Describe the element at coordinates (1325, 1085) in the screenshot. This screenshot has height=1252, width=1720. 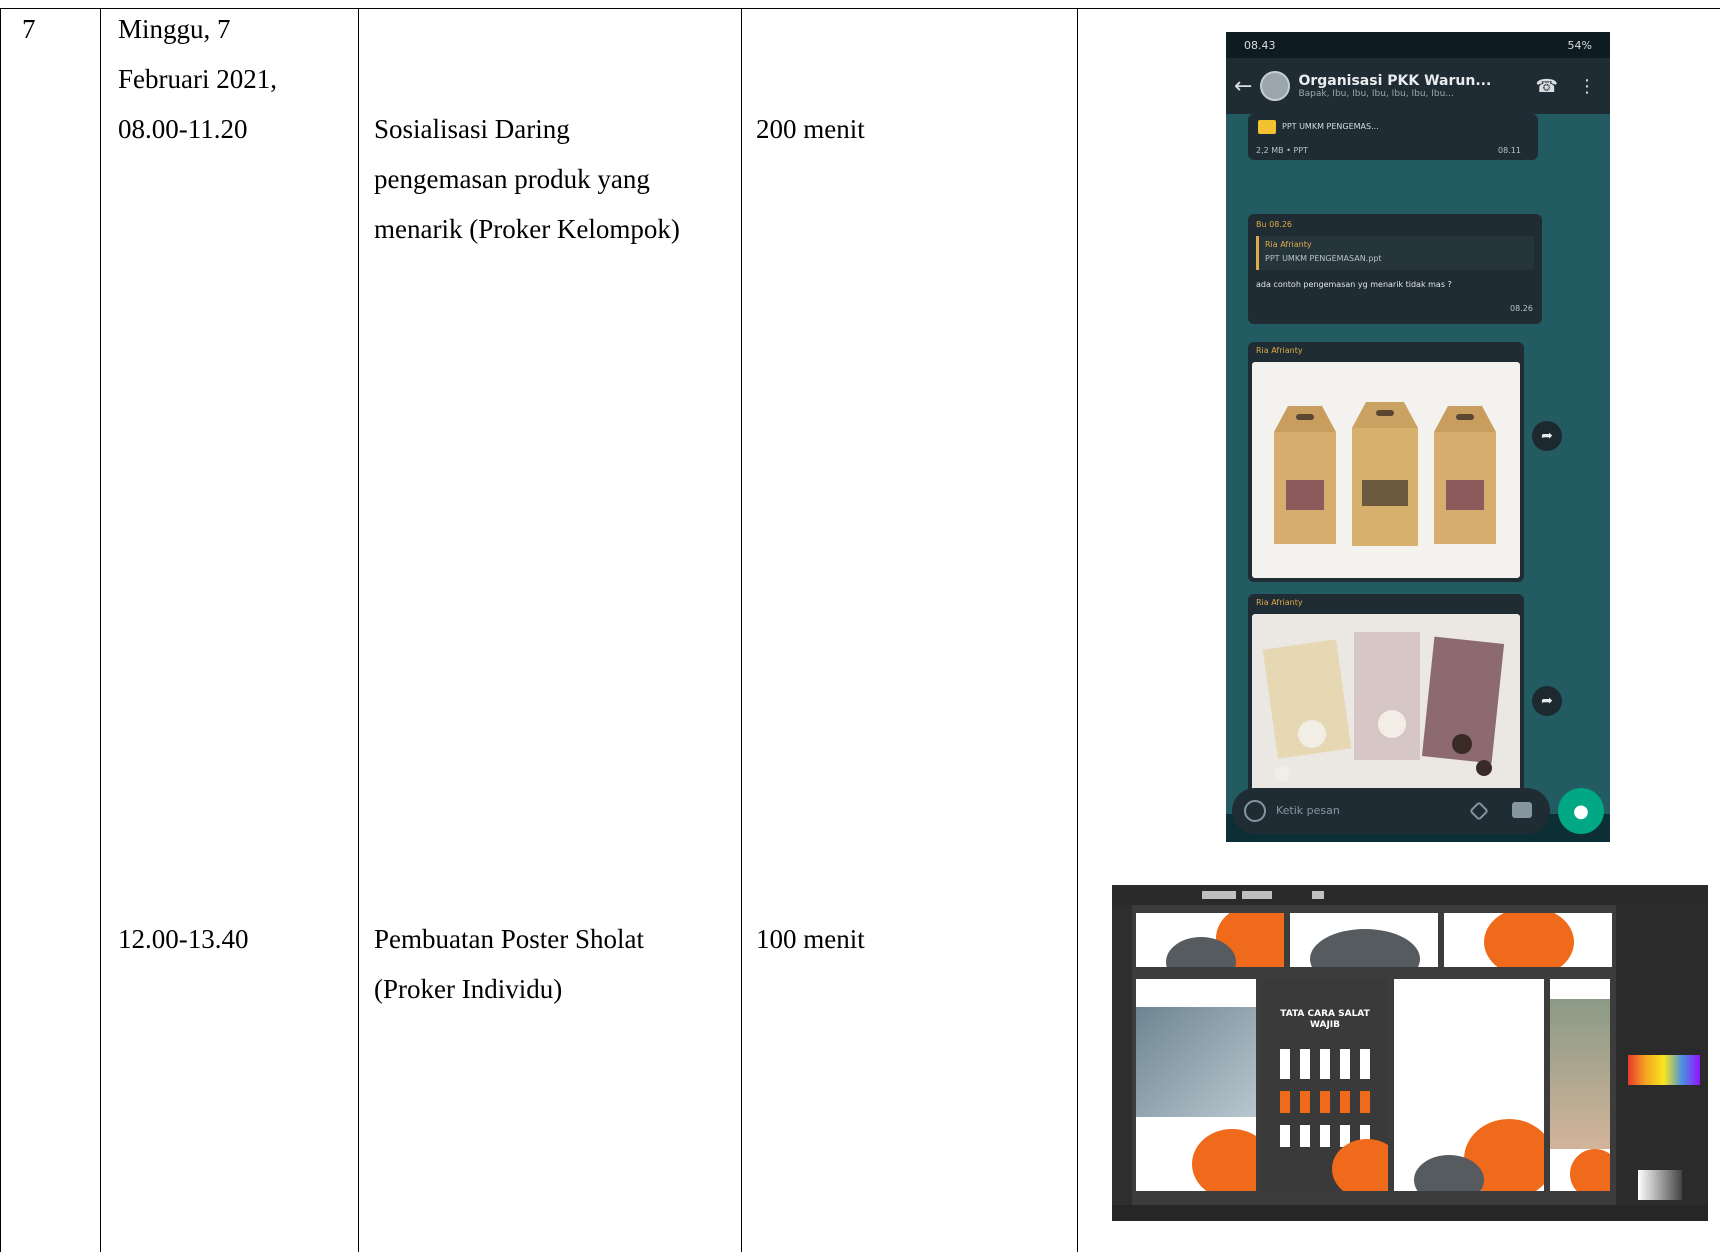
I see `artboard-salat-poster: TATA CARA SALAT WAJIB` at that location.